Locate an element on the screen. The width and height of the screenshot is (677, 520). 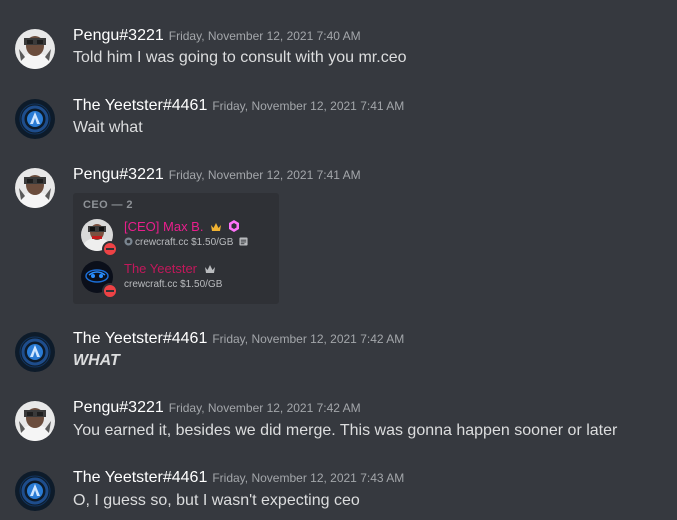
message-timestamp: Friday, November 12, 2021 7:43 AM is located at coordinates (308, 478).